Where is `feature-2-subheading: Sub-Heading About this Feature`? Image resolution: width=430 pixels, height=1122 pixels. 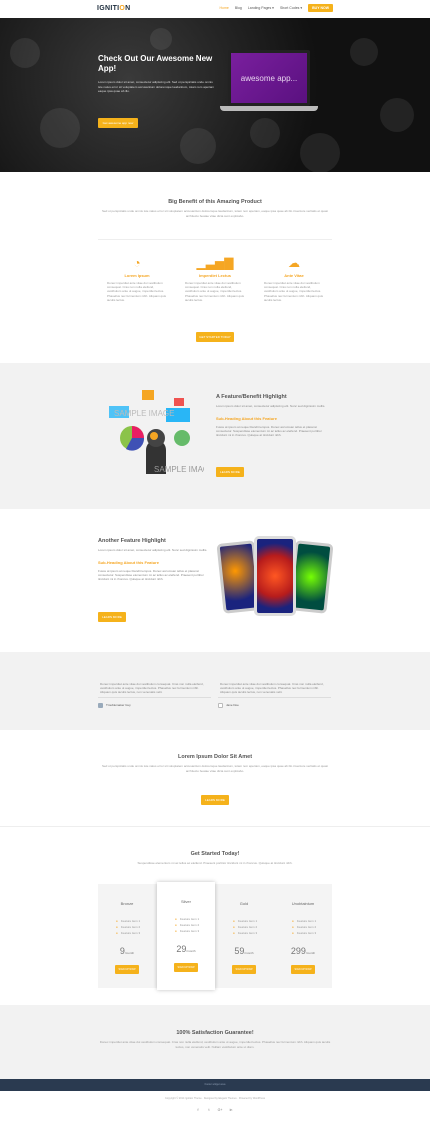 feature-2-subheading: Sub-Heading About this Feature is located at coordinates (128, 562).